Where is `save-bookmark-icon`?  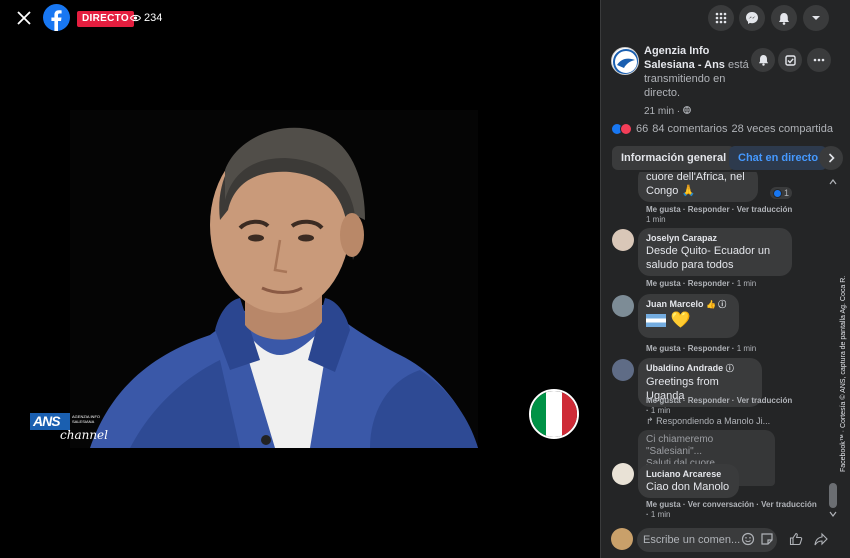
save-bookmark-icon is located at coordinates (790, 60).